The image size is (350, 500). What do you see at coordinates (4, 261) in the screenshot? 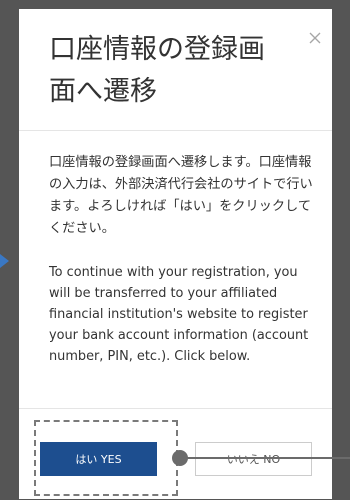
I see `chevron-right-icon` at bounding box center [4, 261].